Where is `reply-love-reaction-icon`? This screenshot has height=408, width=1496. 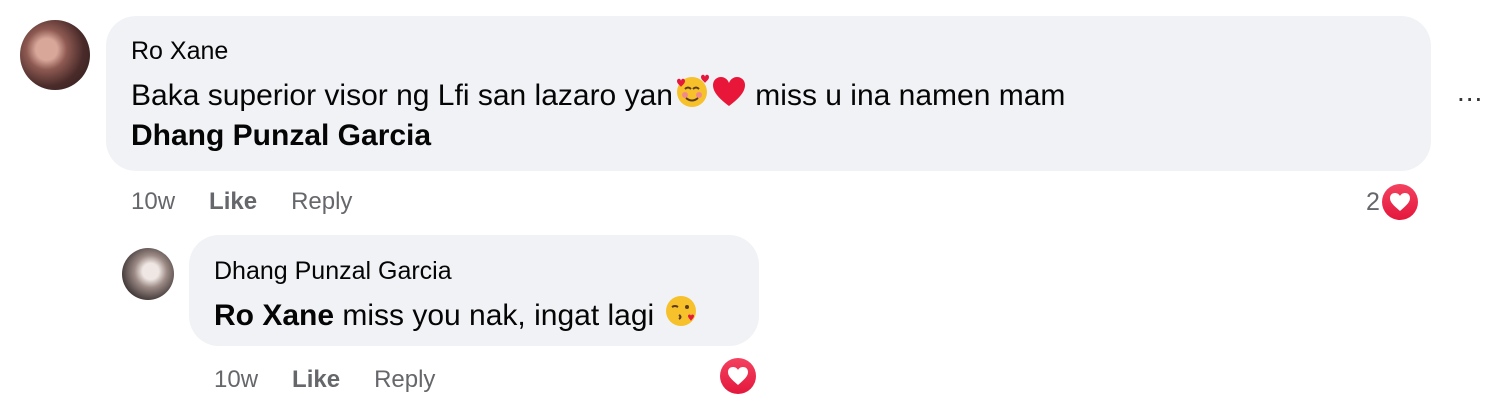 reply-love-reaction-icon is located at coordinates (738, 376).